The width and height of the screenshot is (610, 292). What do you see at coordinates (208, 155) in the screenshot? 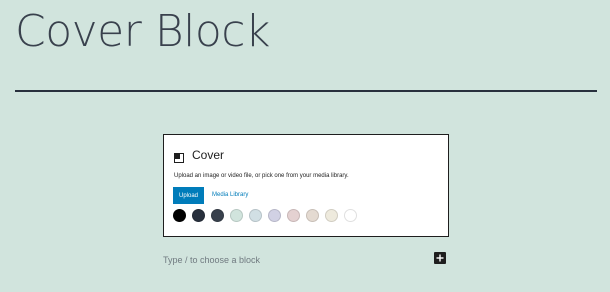
I see `cover-label: Cover` at bounding box center [208, 155].